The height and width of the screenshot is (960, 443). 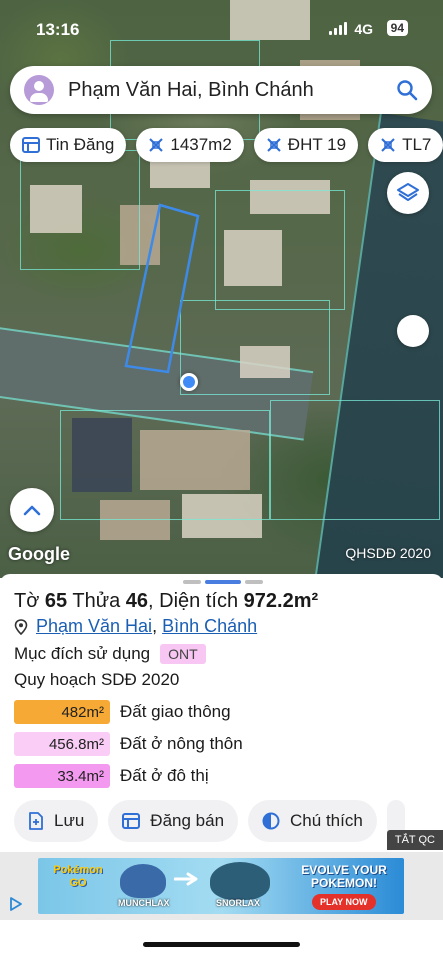 What do you see at coordinates (238, 903) in the screenshot?
I see `ad-right-caption: SNORLAX` at bounding box center [238, 903].